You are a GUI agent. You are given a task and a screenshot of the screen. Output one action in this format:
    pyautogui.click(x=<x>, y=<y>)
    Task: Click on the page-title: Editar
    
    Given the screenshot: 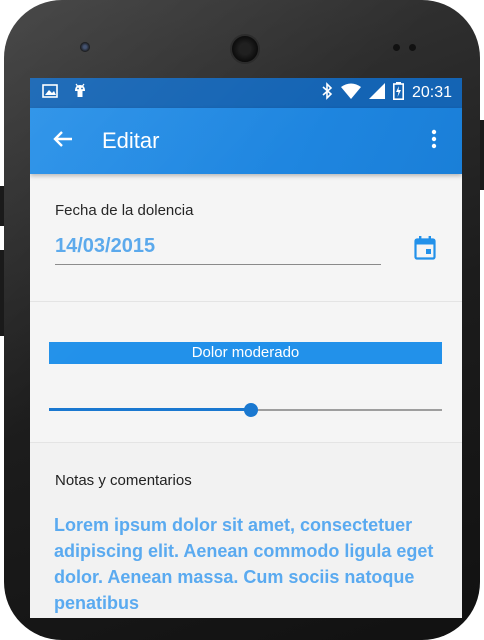 What is the action you would take?
    pyautogui.click(x=131, y=140)
    